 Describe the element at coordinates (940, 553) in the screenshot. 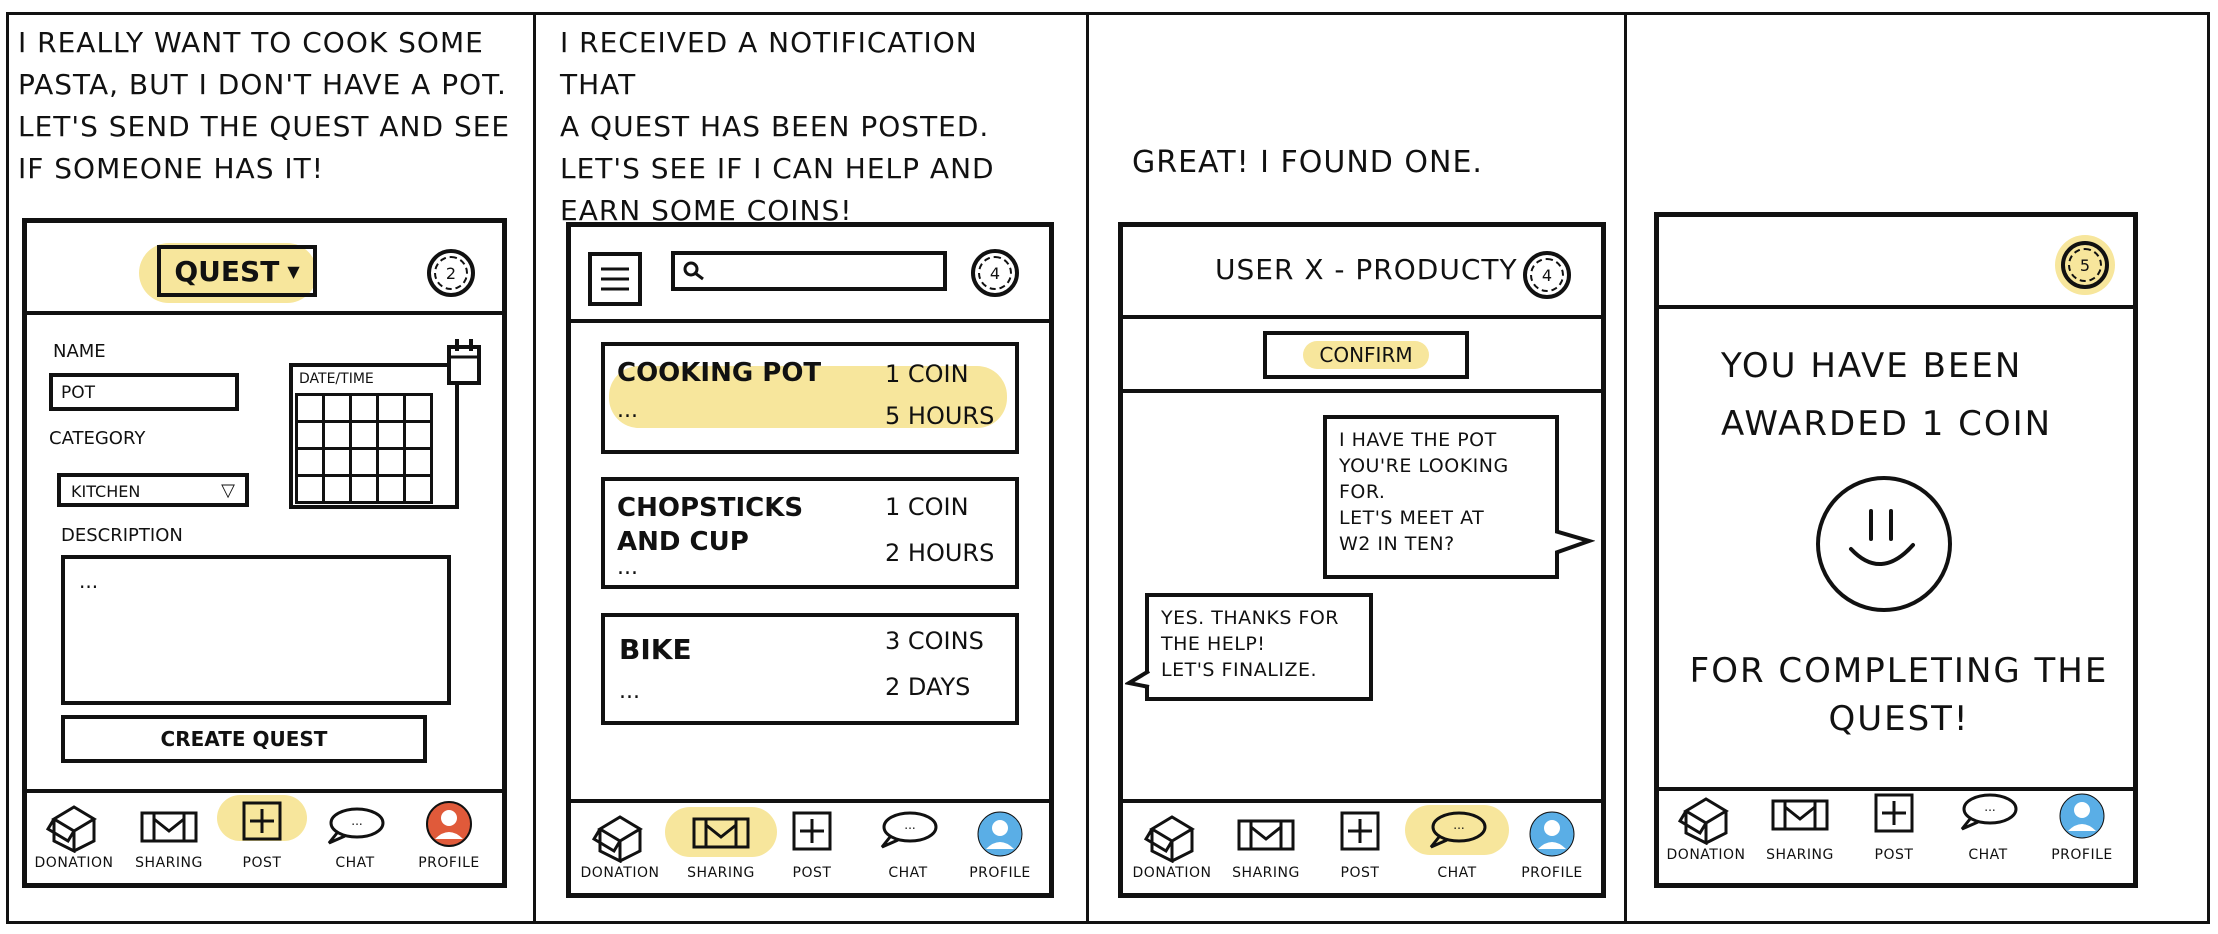

I see `quest-time: 2 HOURS` at that location.